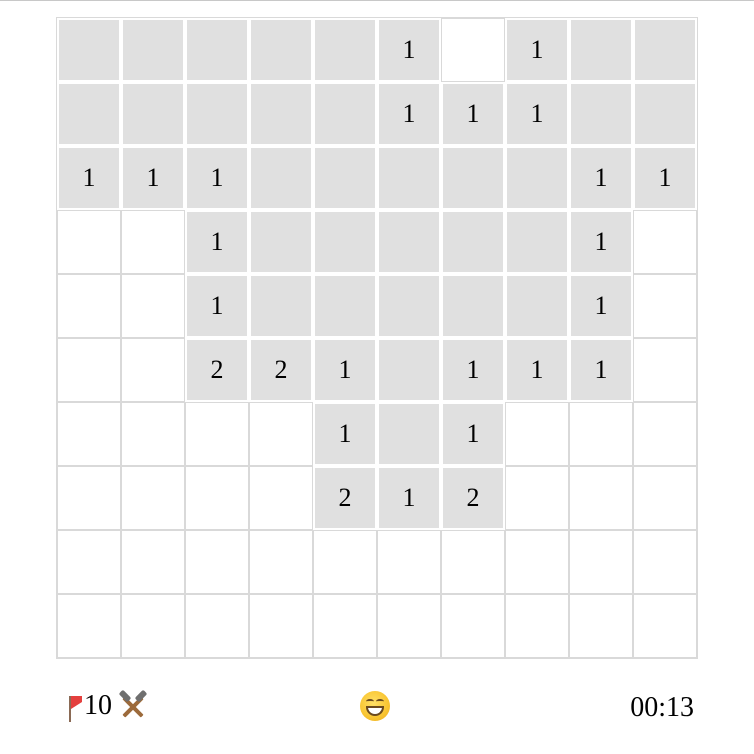 The width and height of the screenshot is (754, 754). What do you see at coordinates (133, 705) in the screenshot?
I see `hammer-pick-icon` at bounding box center [133, 705].